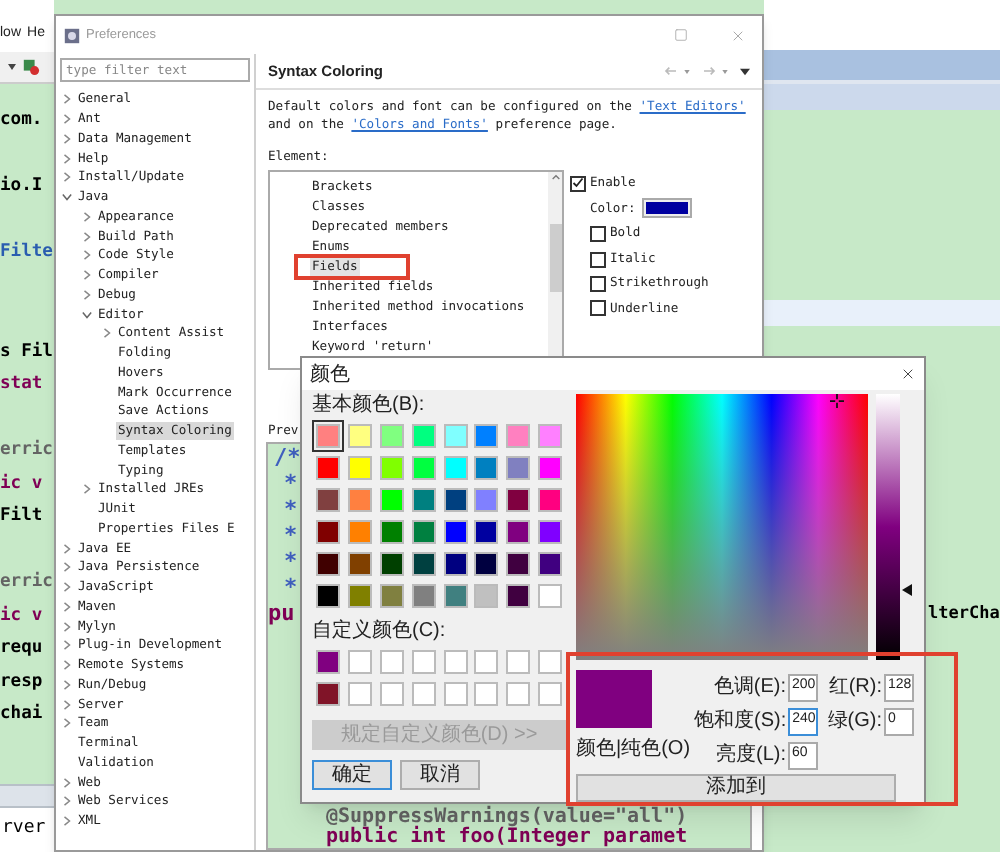 This screenshot has width=1000, height=852. What do you see at coordinates (749, 688) in the screenshot?
I see `field-label: 色调(E):` at bounding box center [749, 688].